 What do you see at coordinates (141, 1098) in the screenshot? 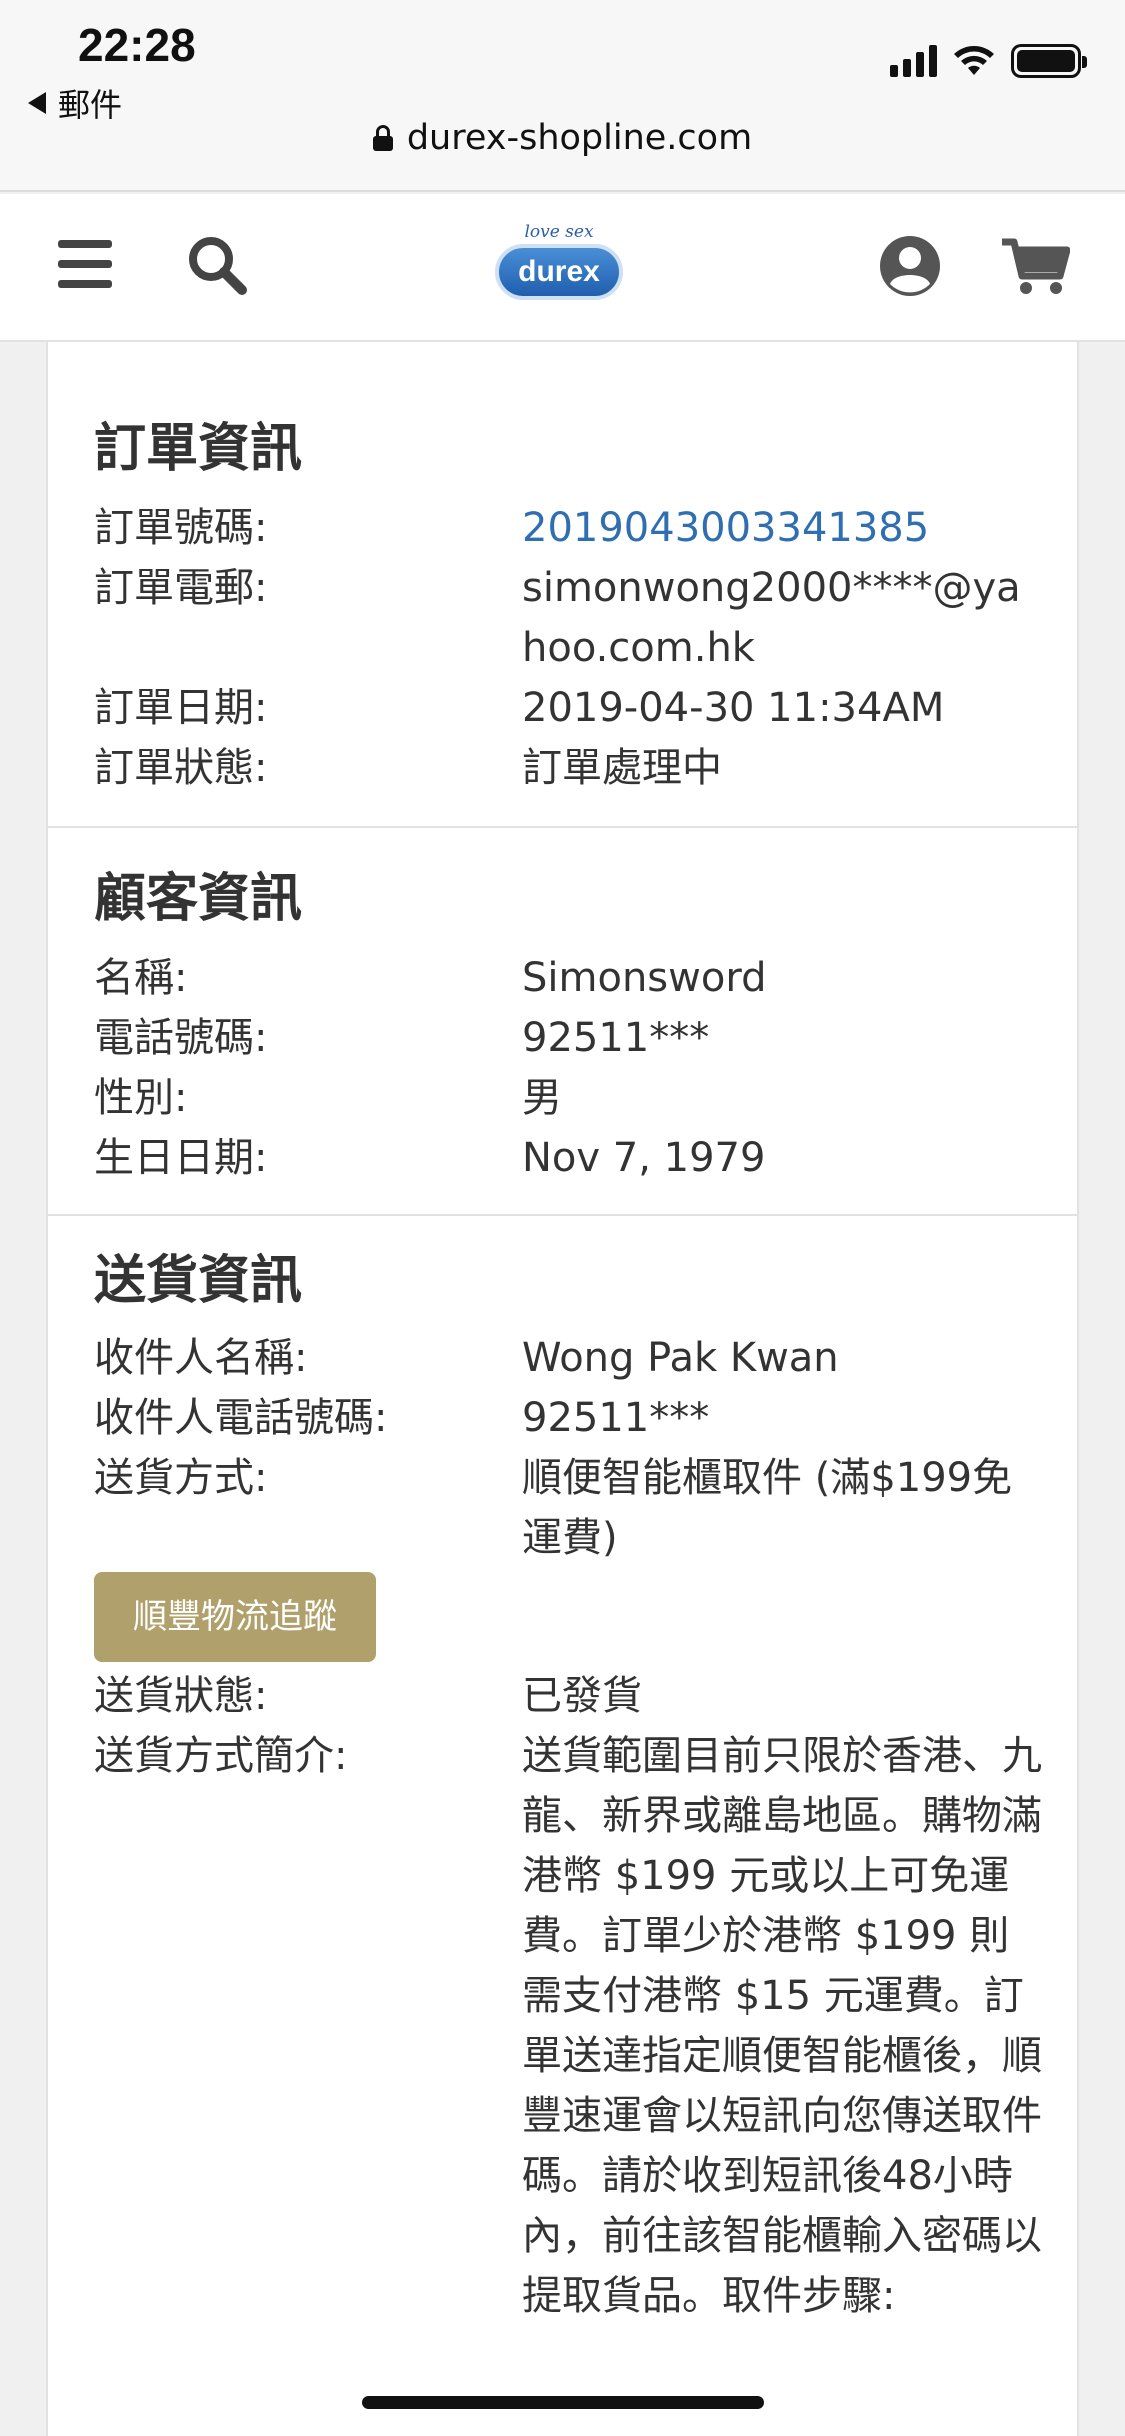
I see `row-label: 性別:` at bounding box center [141, 1098].